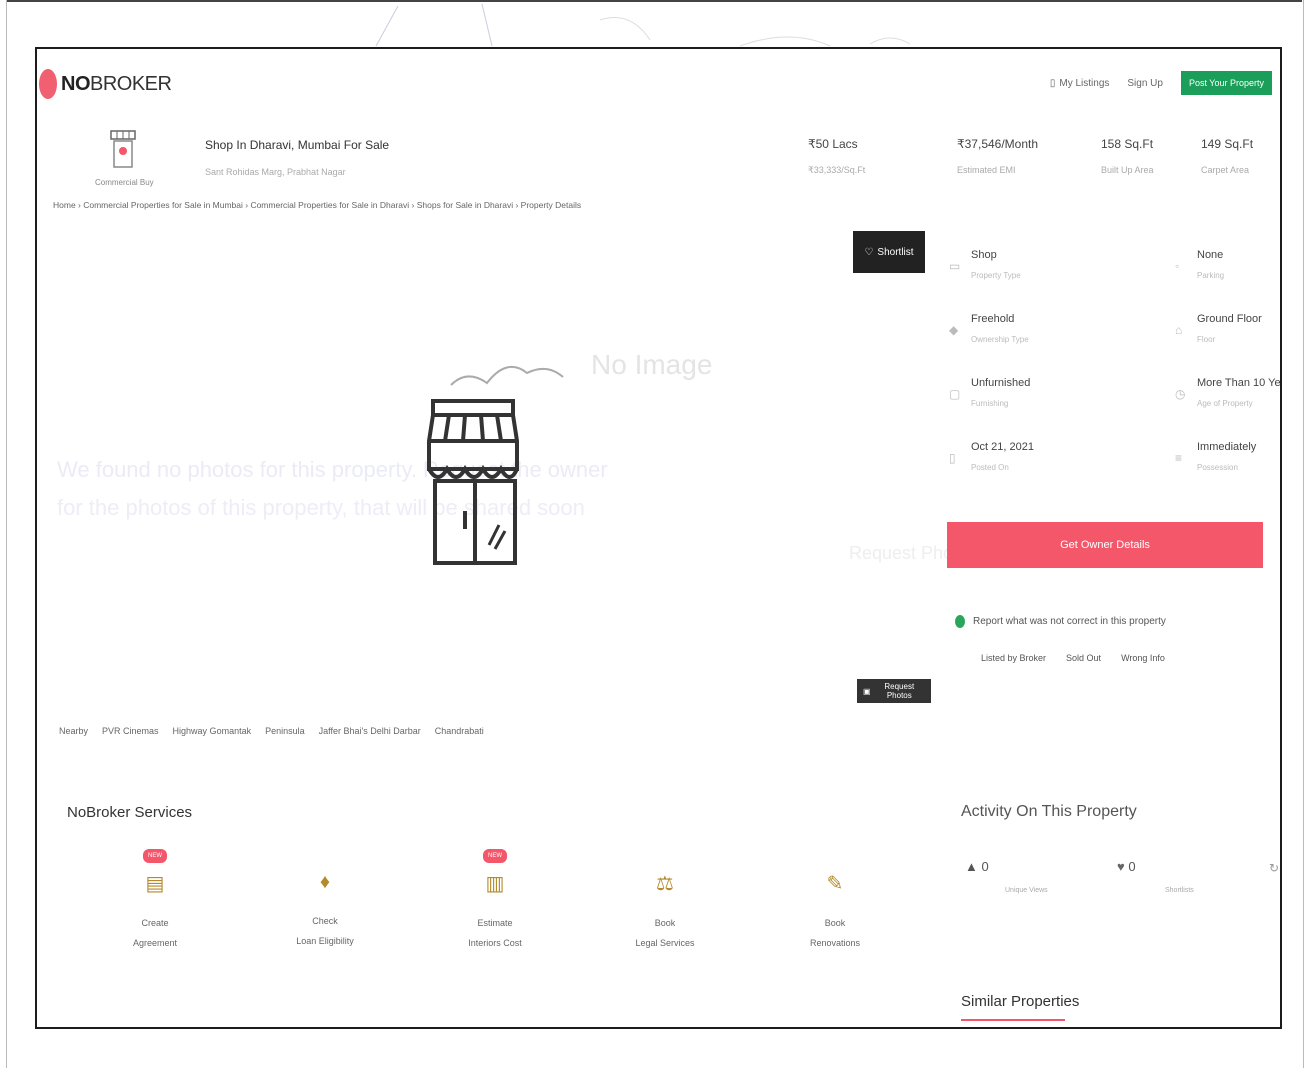  I want to click on my-listings-link: ▯ My Listings, so click(1080, 83).